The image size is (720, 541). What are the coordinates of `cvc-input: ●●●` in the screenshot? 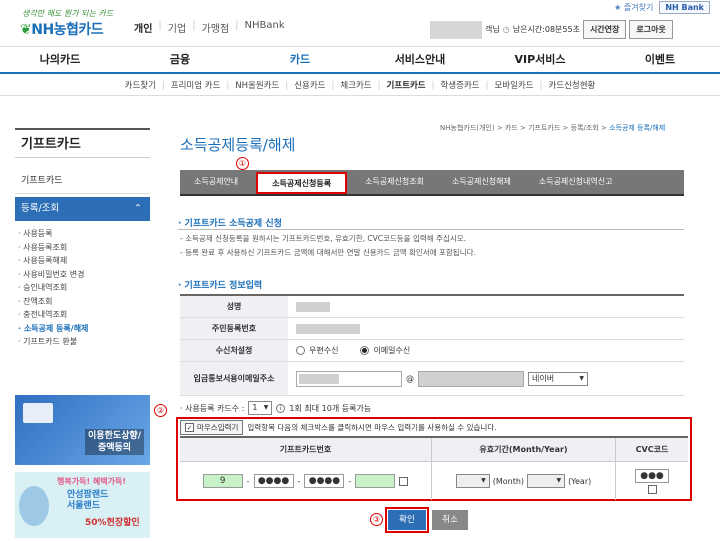 It's located at (652, 475).